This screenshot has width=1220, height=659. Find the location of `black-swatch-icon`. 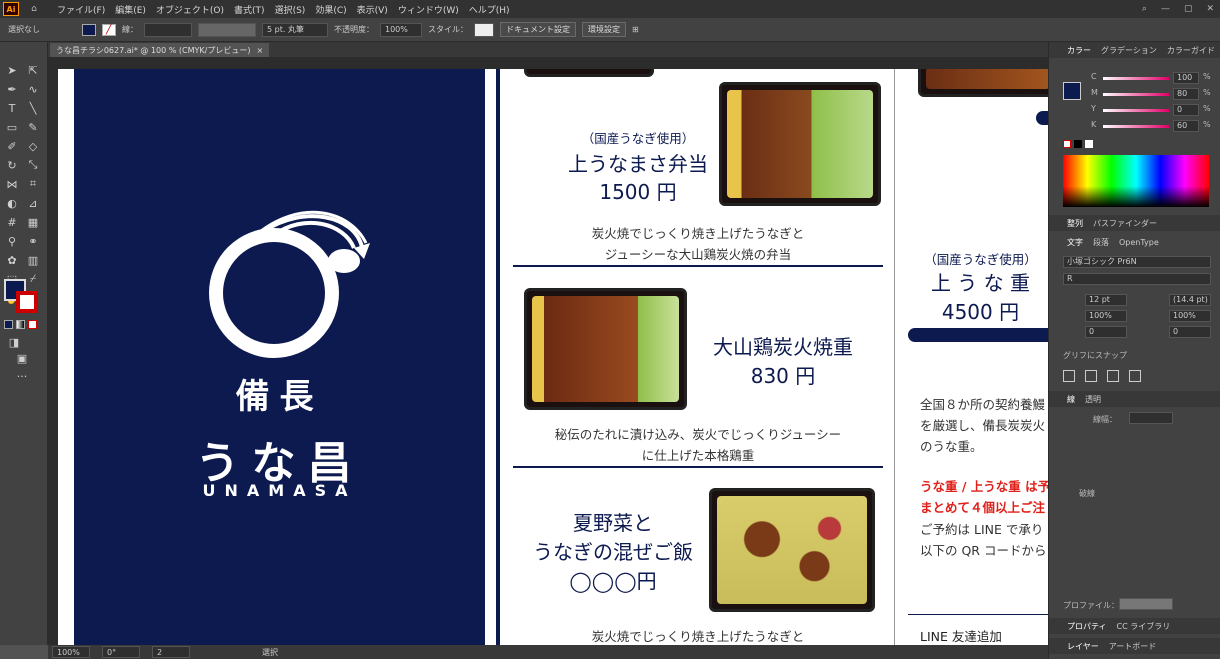

black-swatch-icon is located at coordinates (1078, 144).